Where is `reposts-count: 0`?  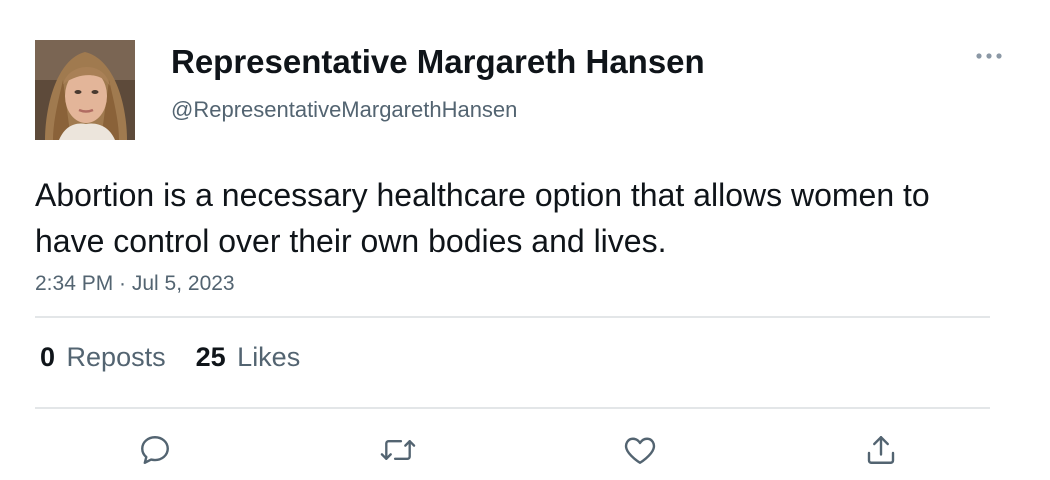
reposts-count: 0 is located at coordinates (48, 357).